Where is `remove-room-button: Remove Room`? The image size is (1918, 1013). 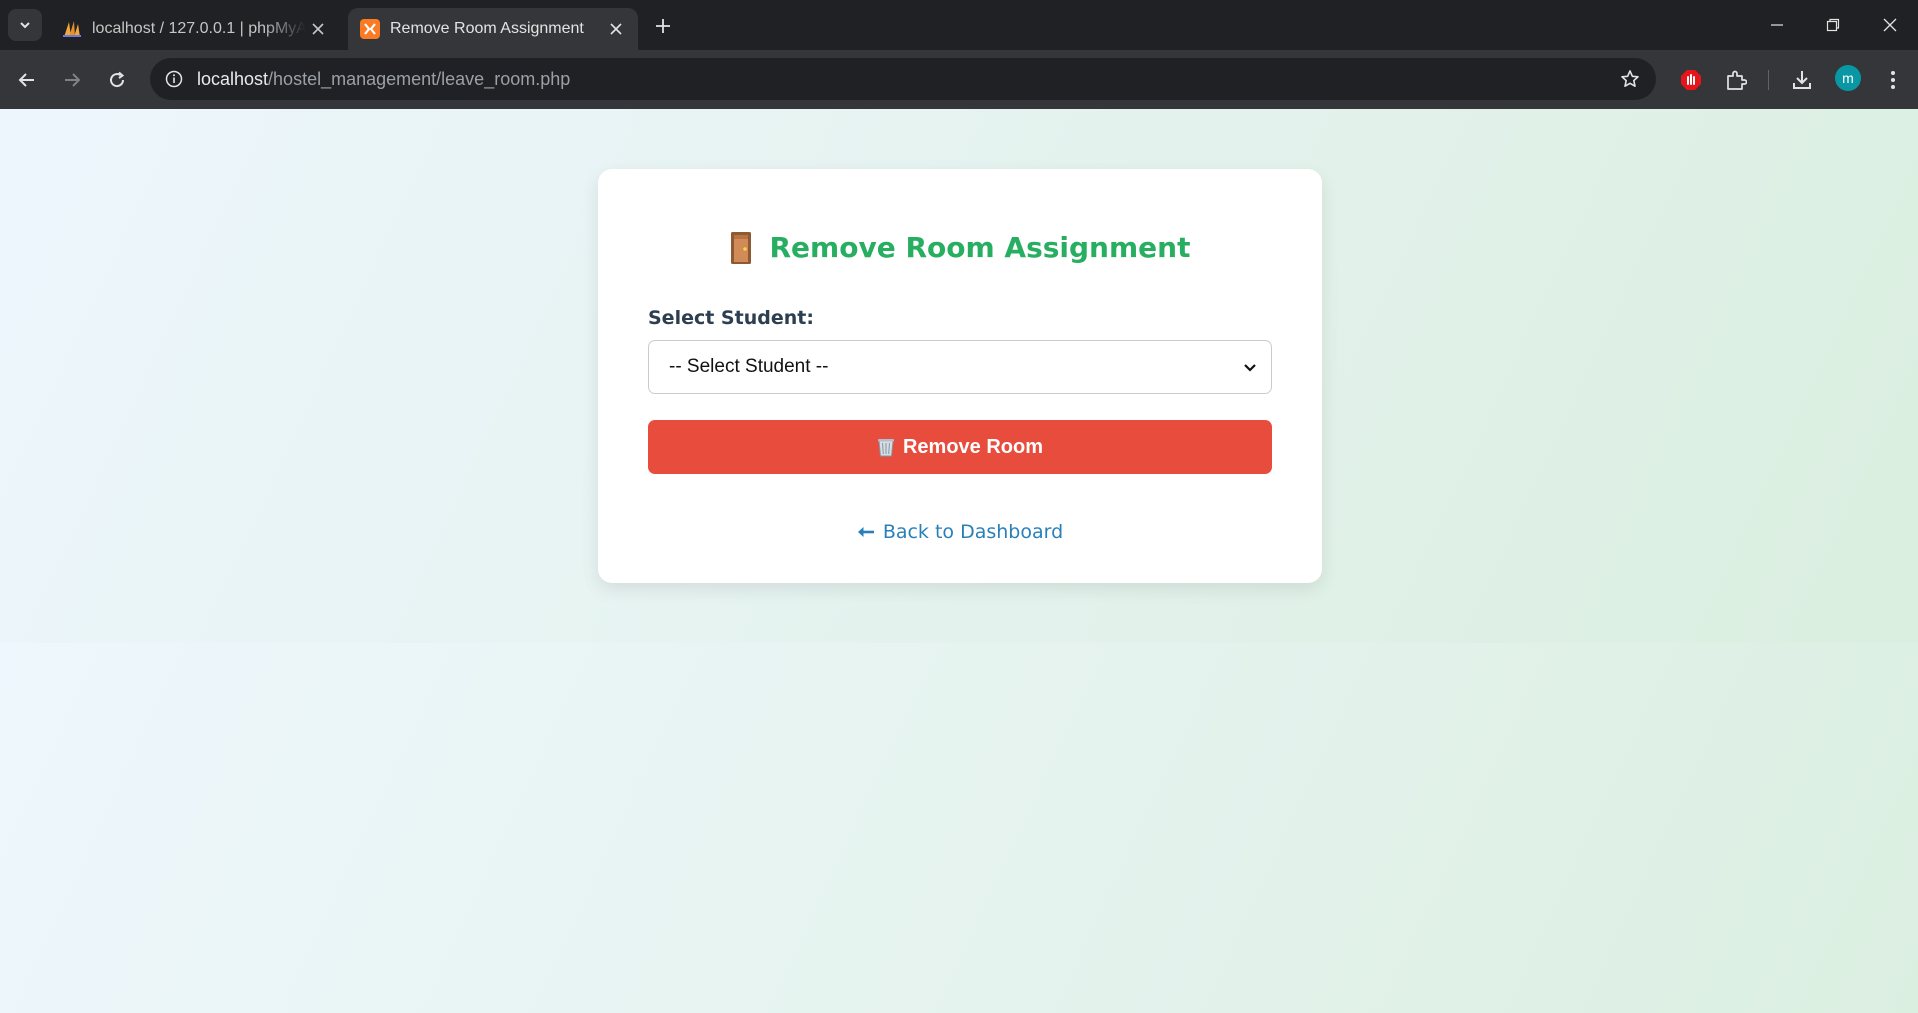
remove-room-button: Remove Room is located at coordinates (960, 447).